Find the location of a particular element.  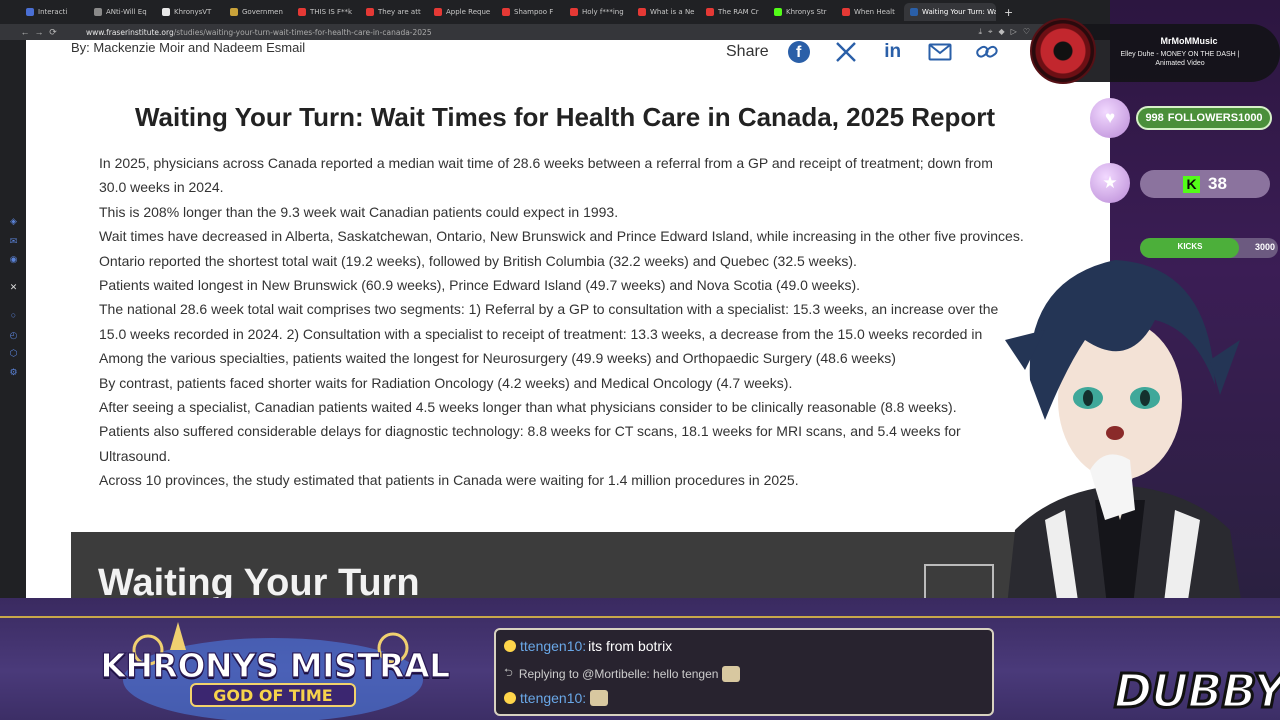

tab-title: They are att is located at coordinates (399, 12).